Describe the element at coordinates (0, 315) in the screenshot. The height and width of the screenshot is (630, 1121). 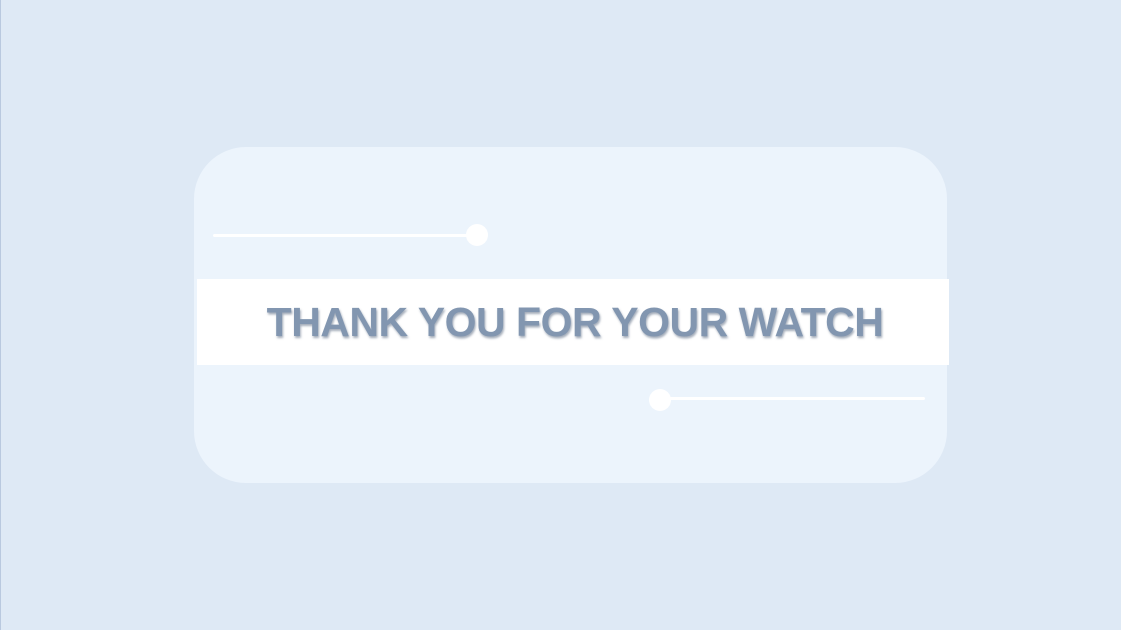
I see `slide-left-edge` at that location.